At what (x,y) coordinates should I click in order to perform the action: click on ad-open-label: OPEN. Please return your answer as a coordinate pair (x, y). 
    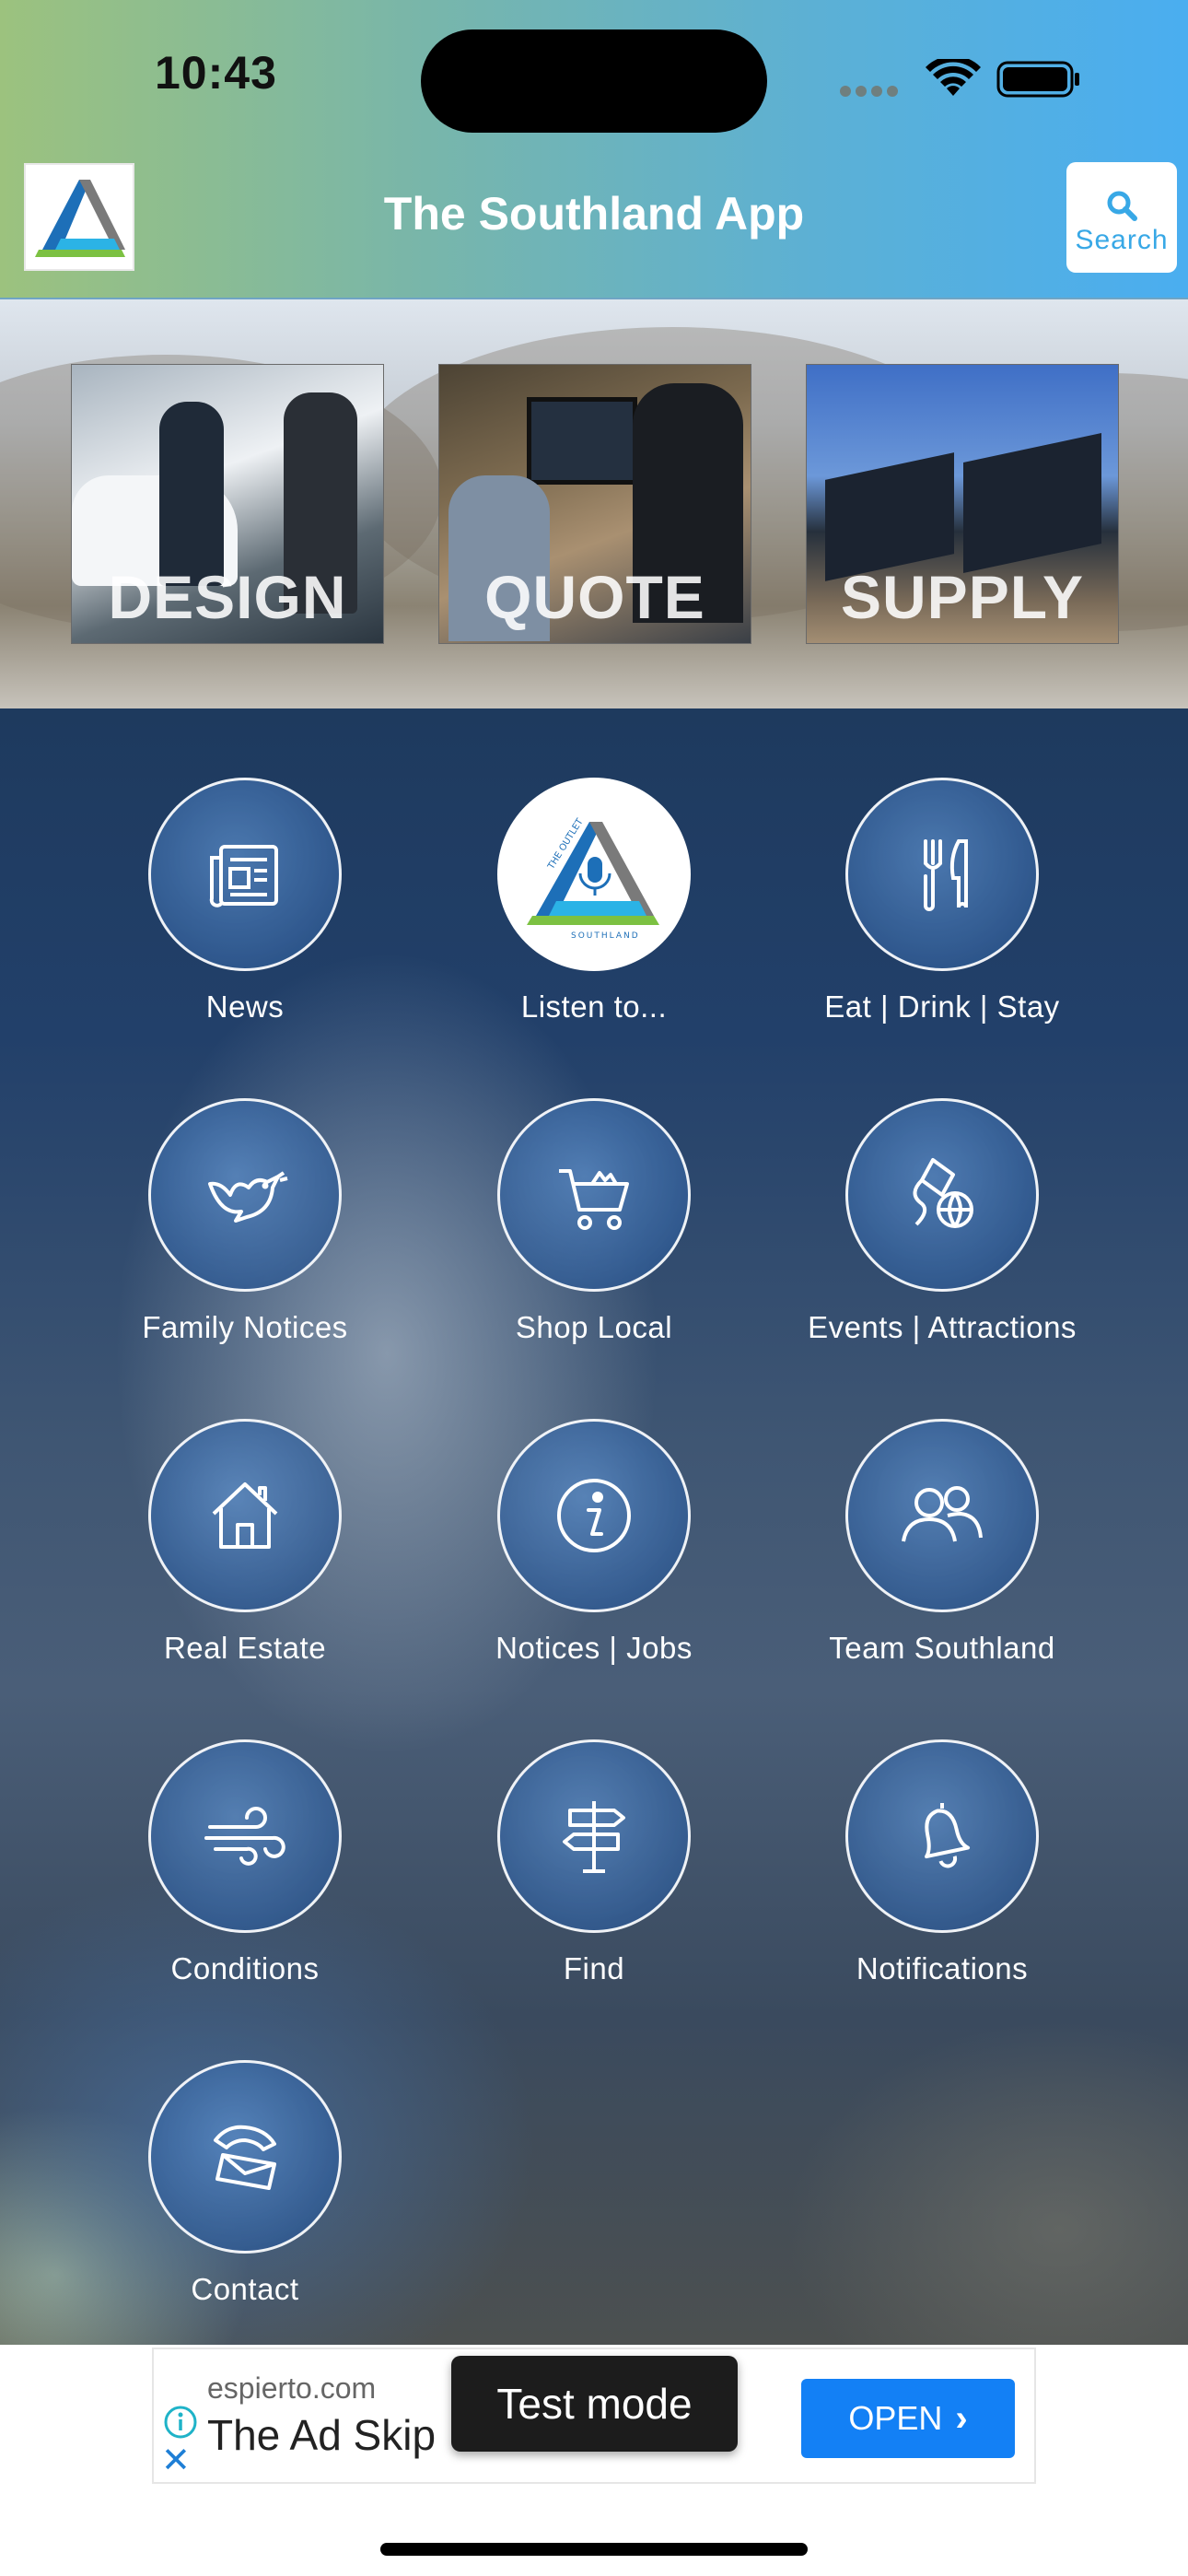
    Looking at the image, I should click on (895, 2418).